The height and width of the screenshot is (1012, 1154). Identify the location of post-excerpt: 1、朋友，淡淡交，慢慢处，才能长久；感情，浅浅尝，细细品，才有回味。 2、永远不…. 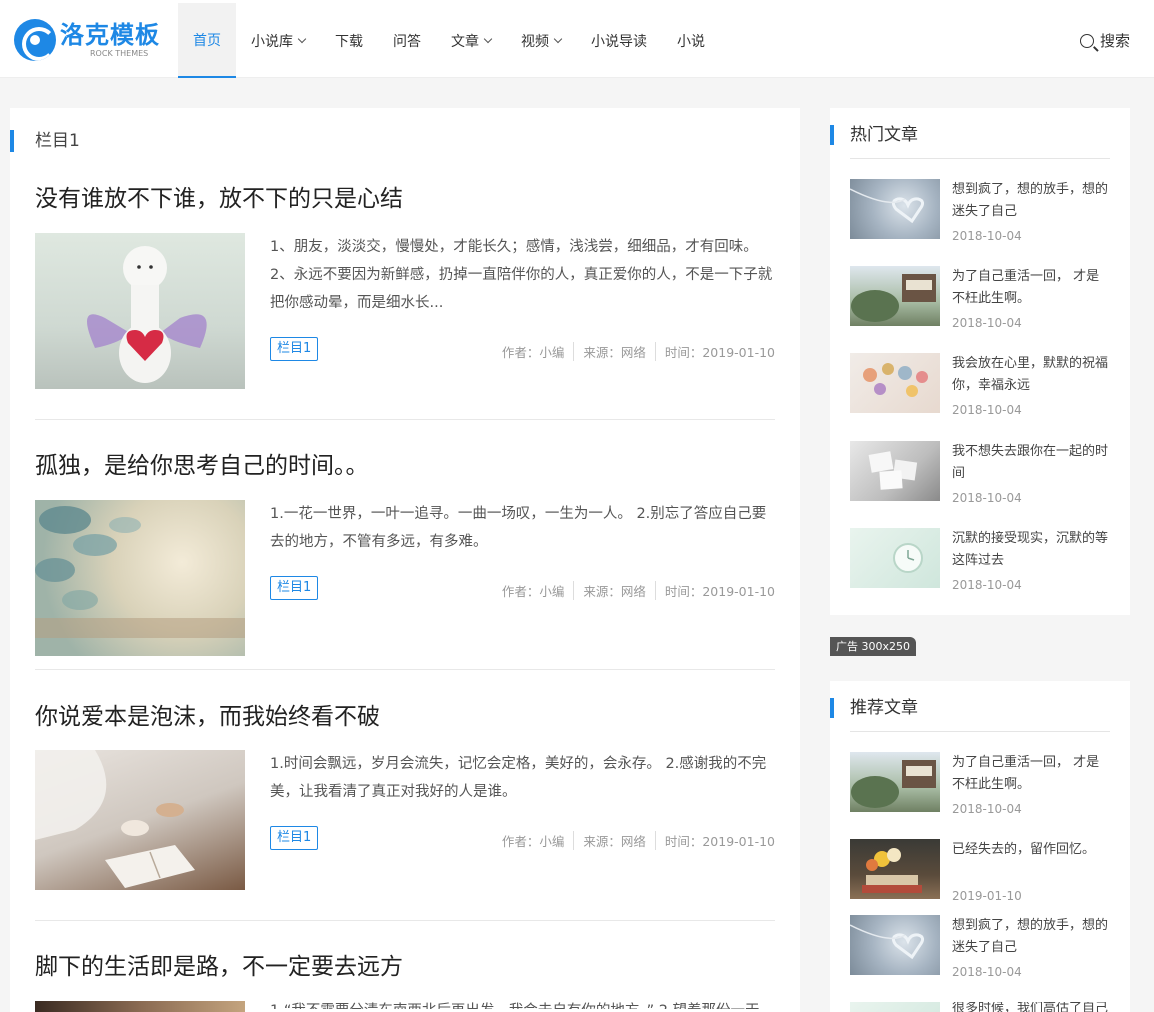
(521, 275).